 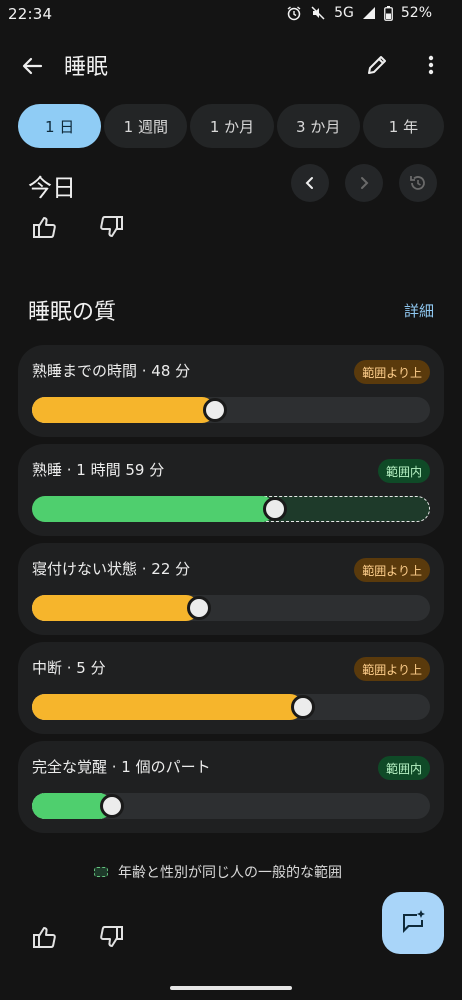 I want to click on range-legend: 年齢と性別が同じ人の一般的な範囲, so click(x=218, y=872).